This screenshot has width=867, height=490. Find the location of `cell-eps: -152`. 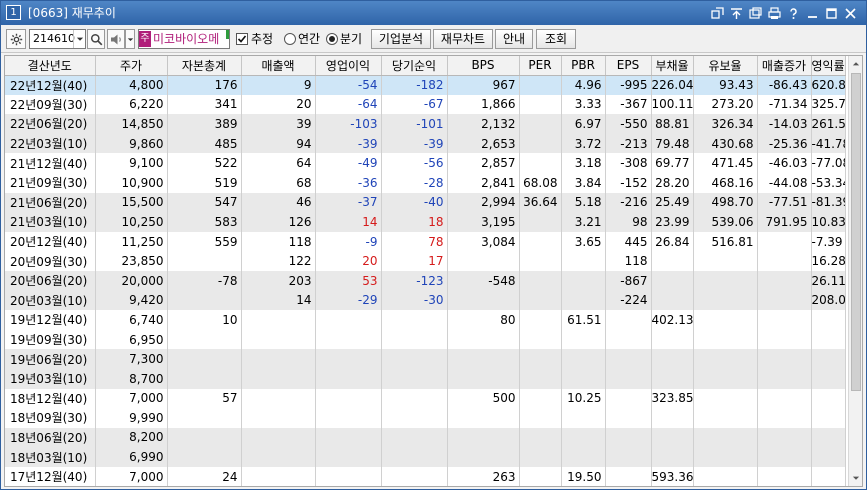

cell-eps: -152 is located at coordinates (628, 182).